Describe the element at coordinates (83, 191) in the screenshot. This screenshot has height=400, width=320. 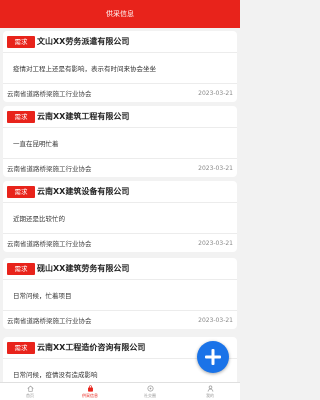
I see `company-name: 云南XX建筑设备有限公司` at that location.